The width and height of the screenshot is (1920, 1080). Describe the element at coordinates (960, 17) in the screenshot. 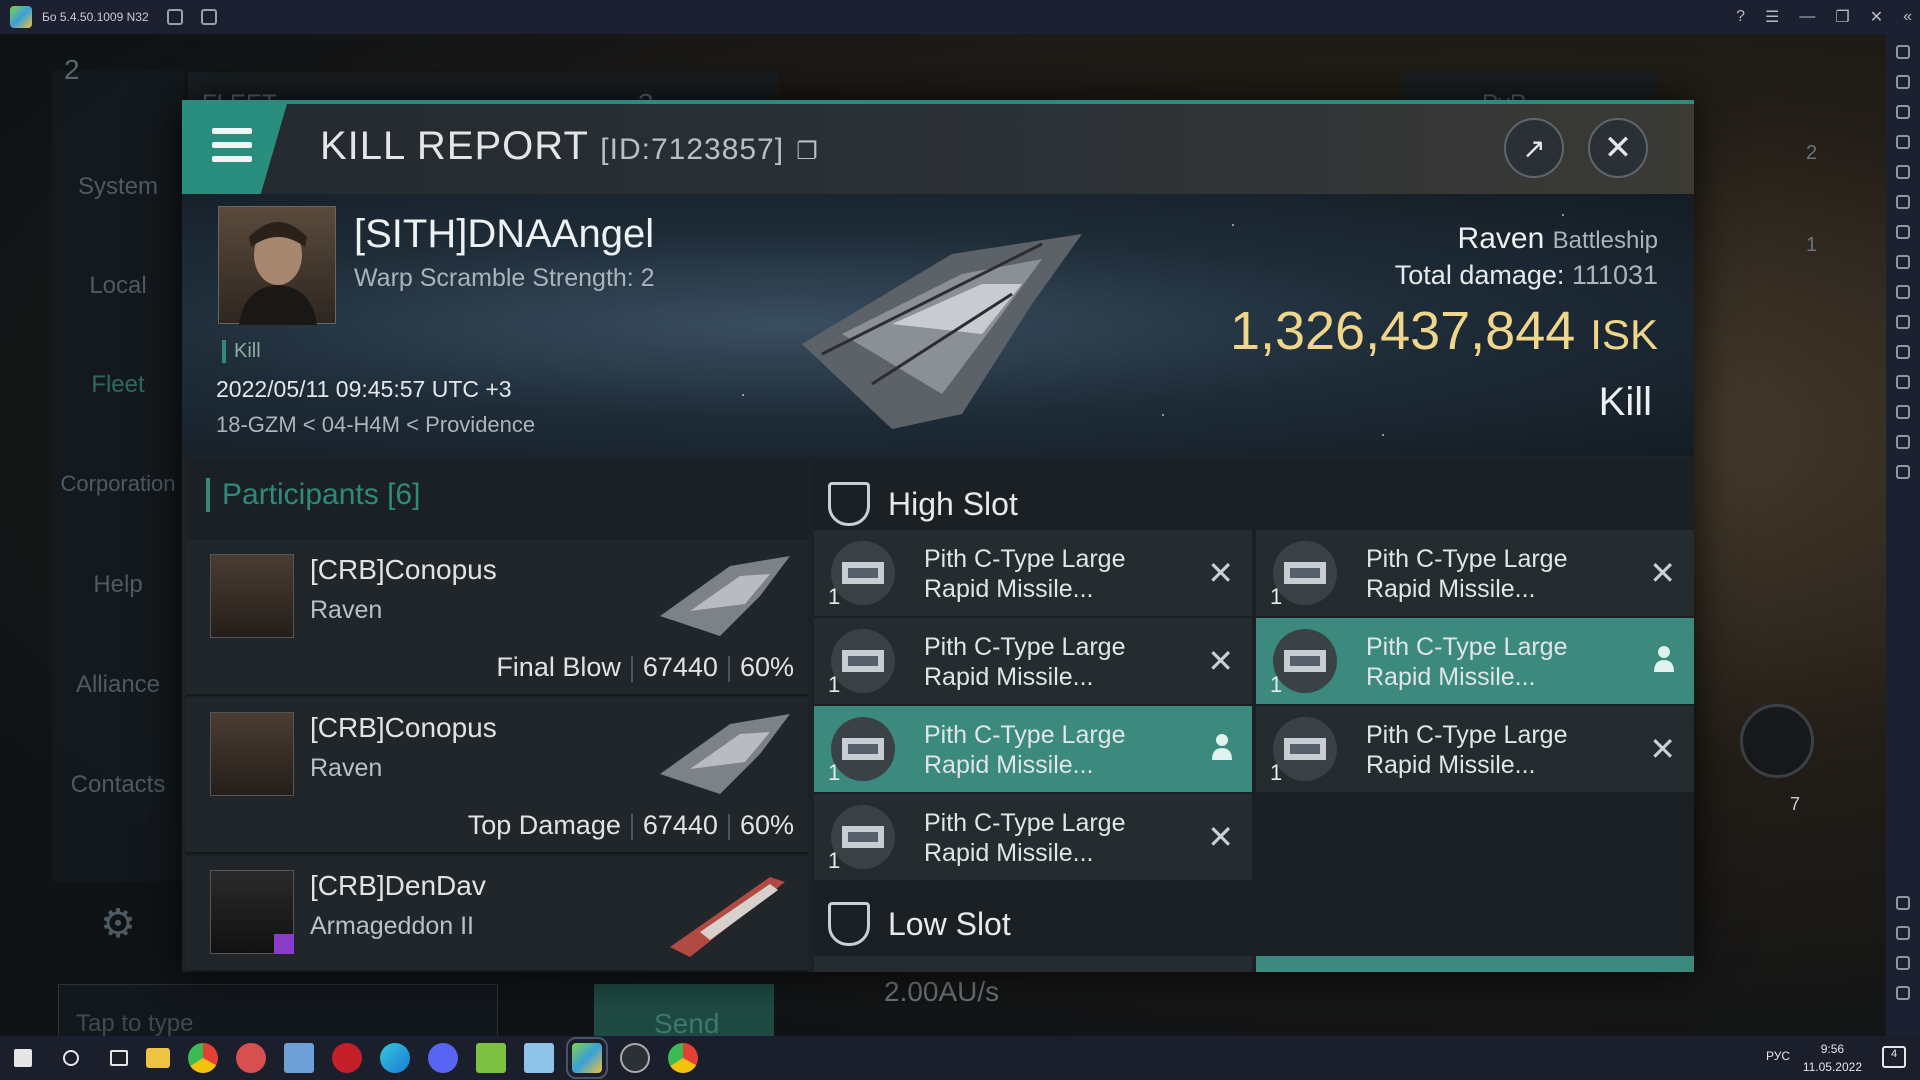

I see `emulator-titlebar: Бо 5.4.50.1009 N32 ? ☰ — ❐ ✕ «` at that location.